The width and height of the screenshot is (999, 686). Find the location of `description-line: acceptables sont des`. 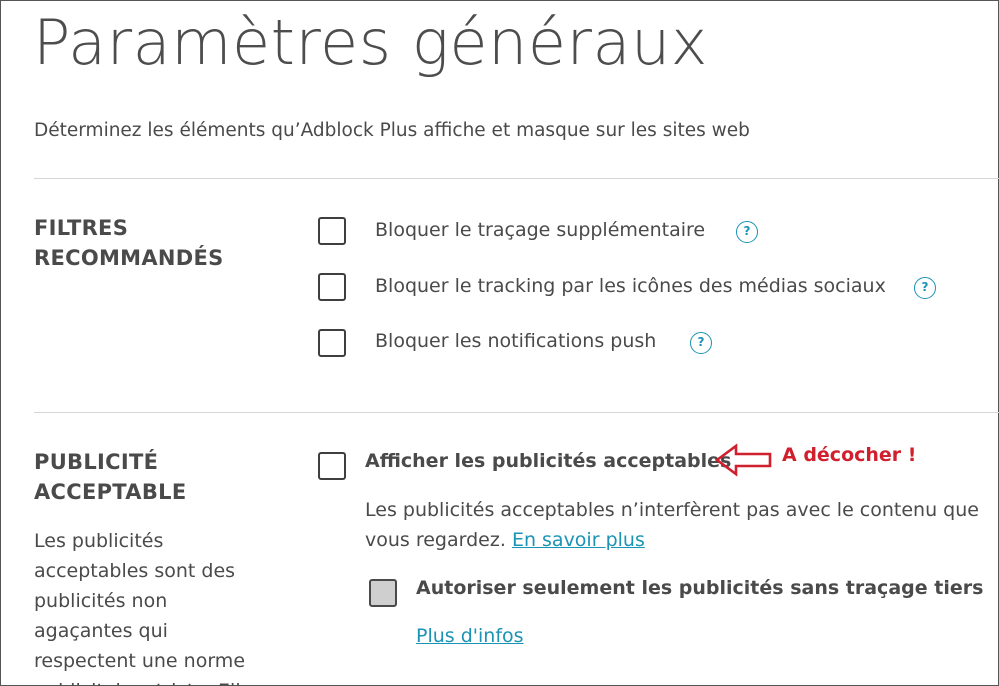

description-line: acceptables sont des is located at coordinates (135, 571).